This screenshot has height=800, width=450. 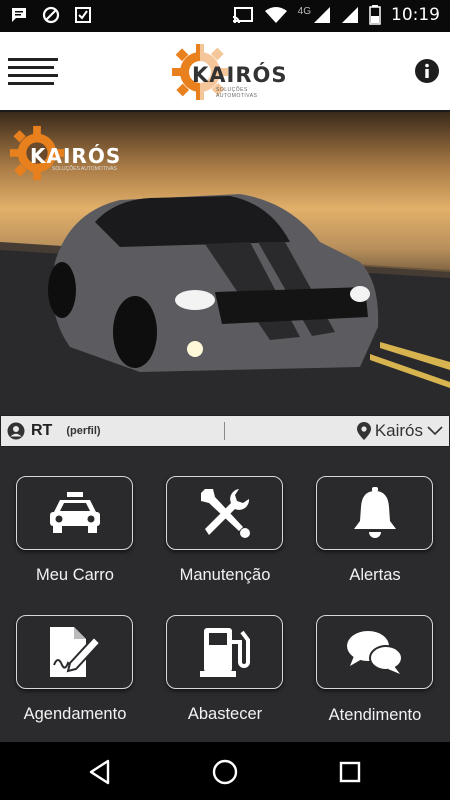 I want to click on app-logo: KAIRÓS SOLUÇÕES AUTOMOTIVAS, so click(x=230, y=72).